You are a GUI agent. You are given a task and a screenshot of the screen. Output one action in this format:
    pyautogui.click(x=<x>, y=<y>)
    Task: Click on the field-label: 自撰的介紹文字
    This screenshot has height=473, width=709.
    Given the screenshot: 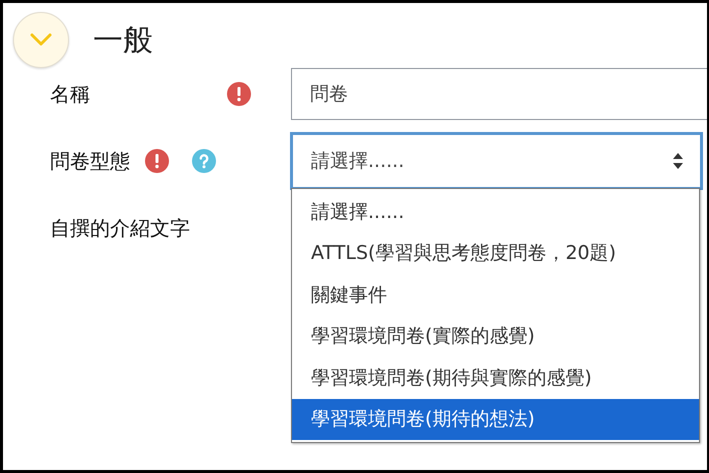 What is the action you would take?
    pyautogui.click(x=120, y=228)
    